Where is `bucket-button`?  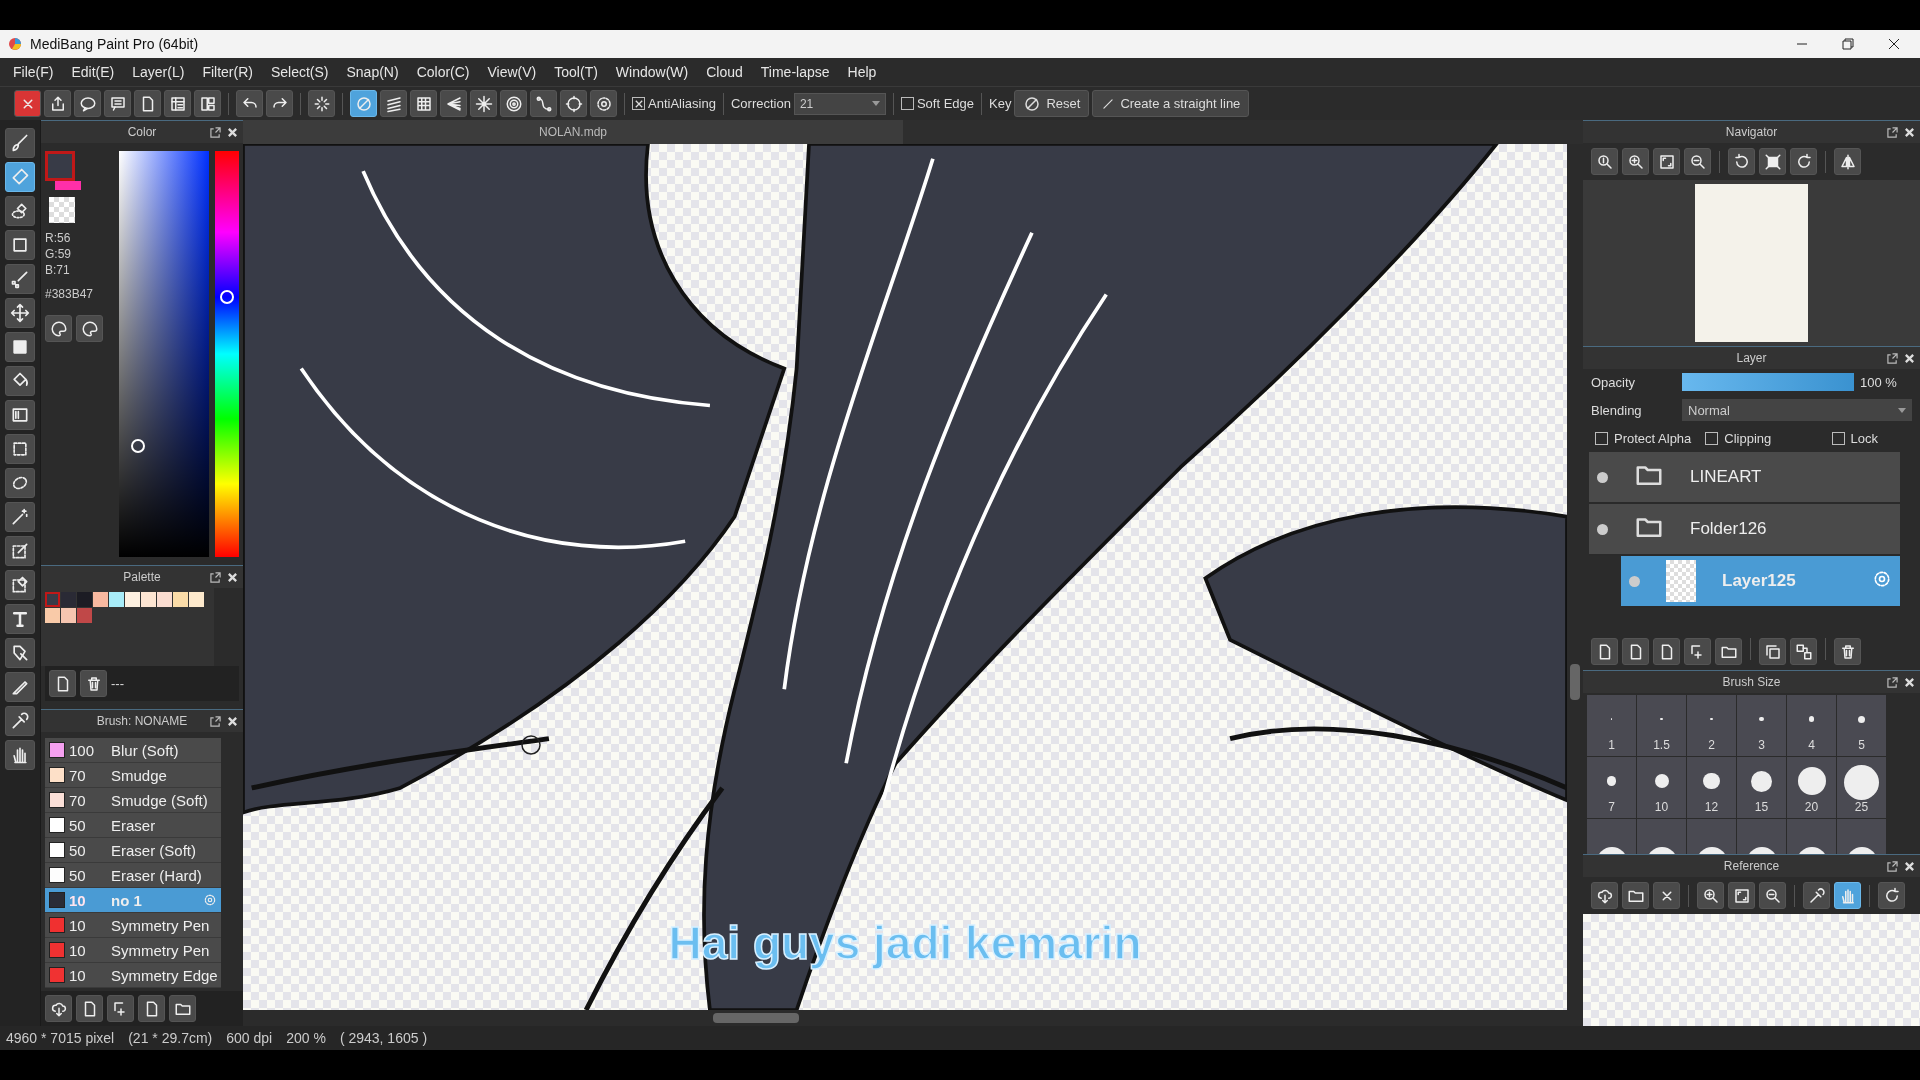 bucket-button is located at coordinates (20, 381).